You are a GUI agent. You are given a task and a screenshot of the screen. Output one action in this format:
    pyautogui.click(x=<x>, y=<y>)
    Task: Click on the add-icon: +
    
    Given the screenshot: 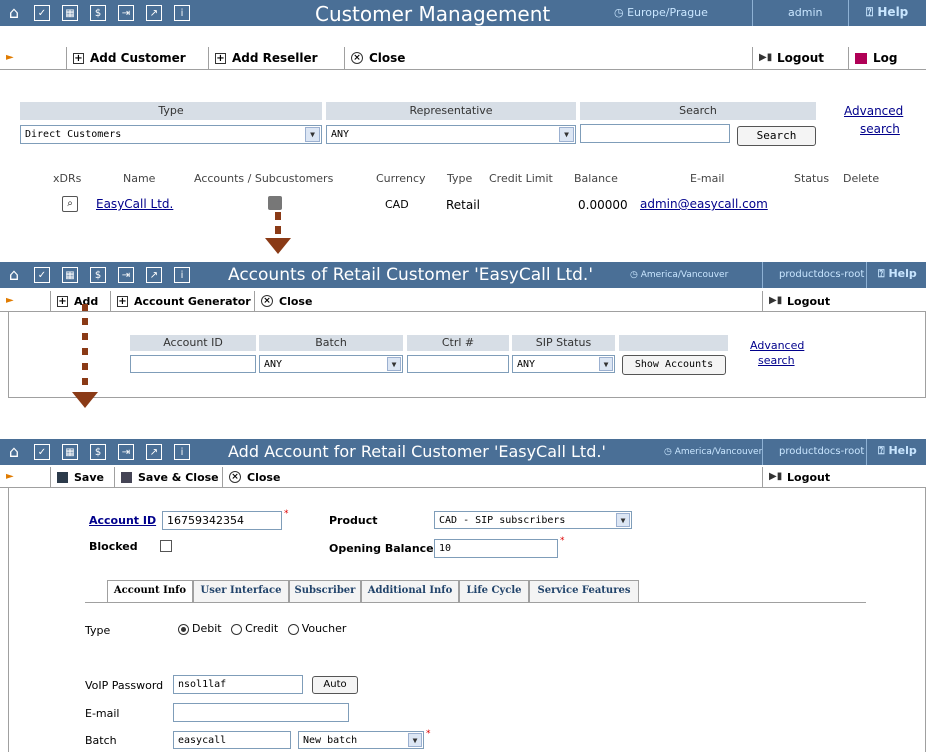 What is the action you would take?
    pyautogui.click(x=62, y=301)
    